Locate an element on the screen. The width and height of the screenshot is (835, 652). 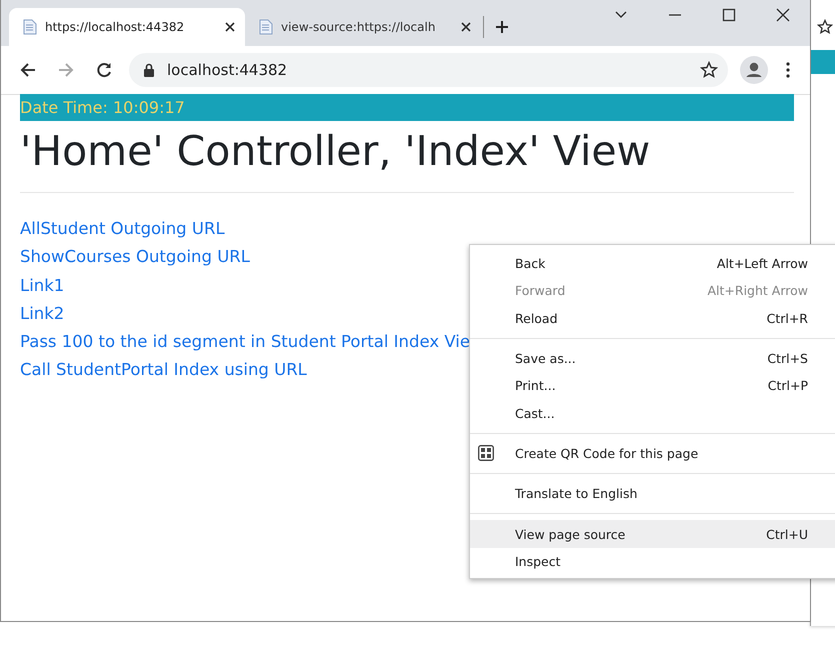
address-bar: localhost:44382 is located at coordinates (428, 70).